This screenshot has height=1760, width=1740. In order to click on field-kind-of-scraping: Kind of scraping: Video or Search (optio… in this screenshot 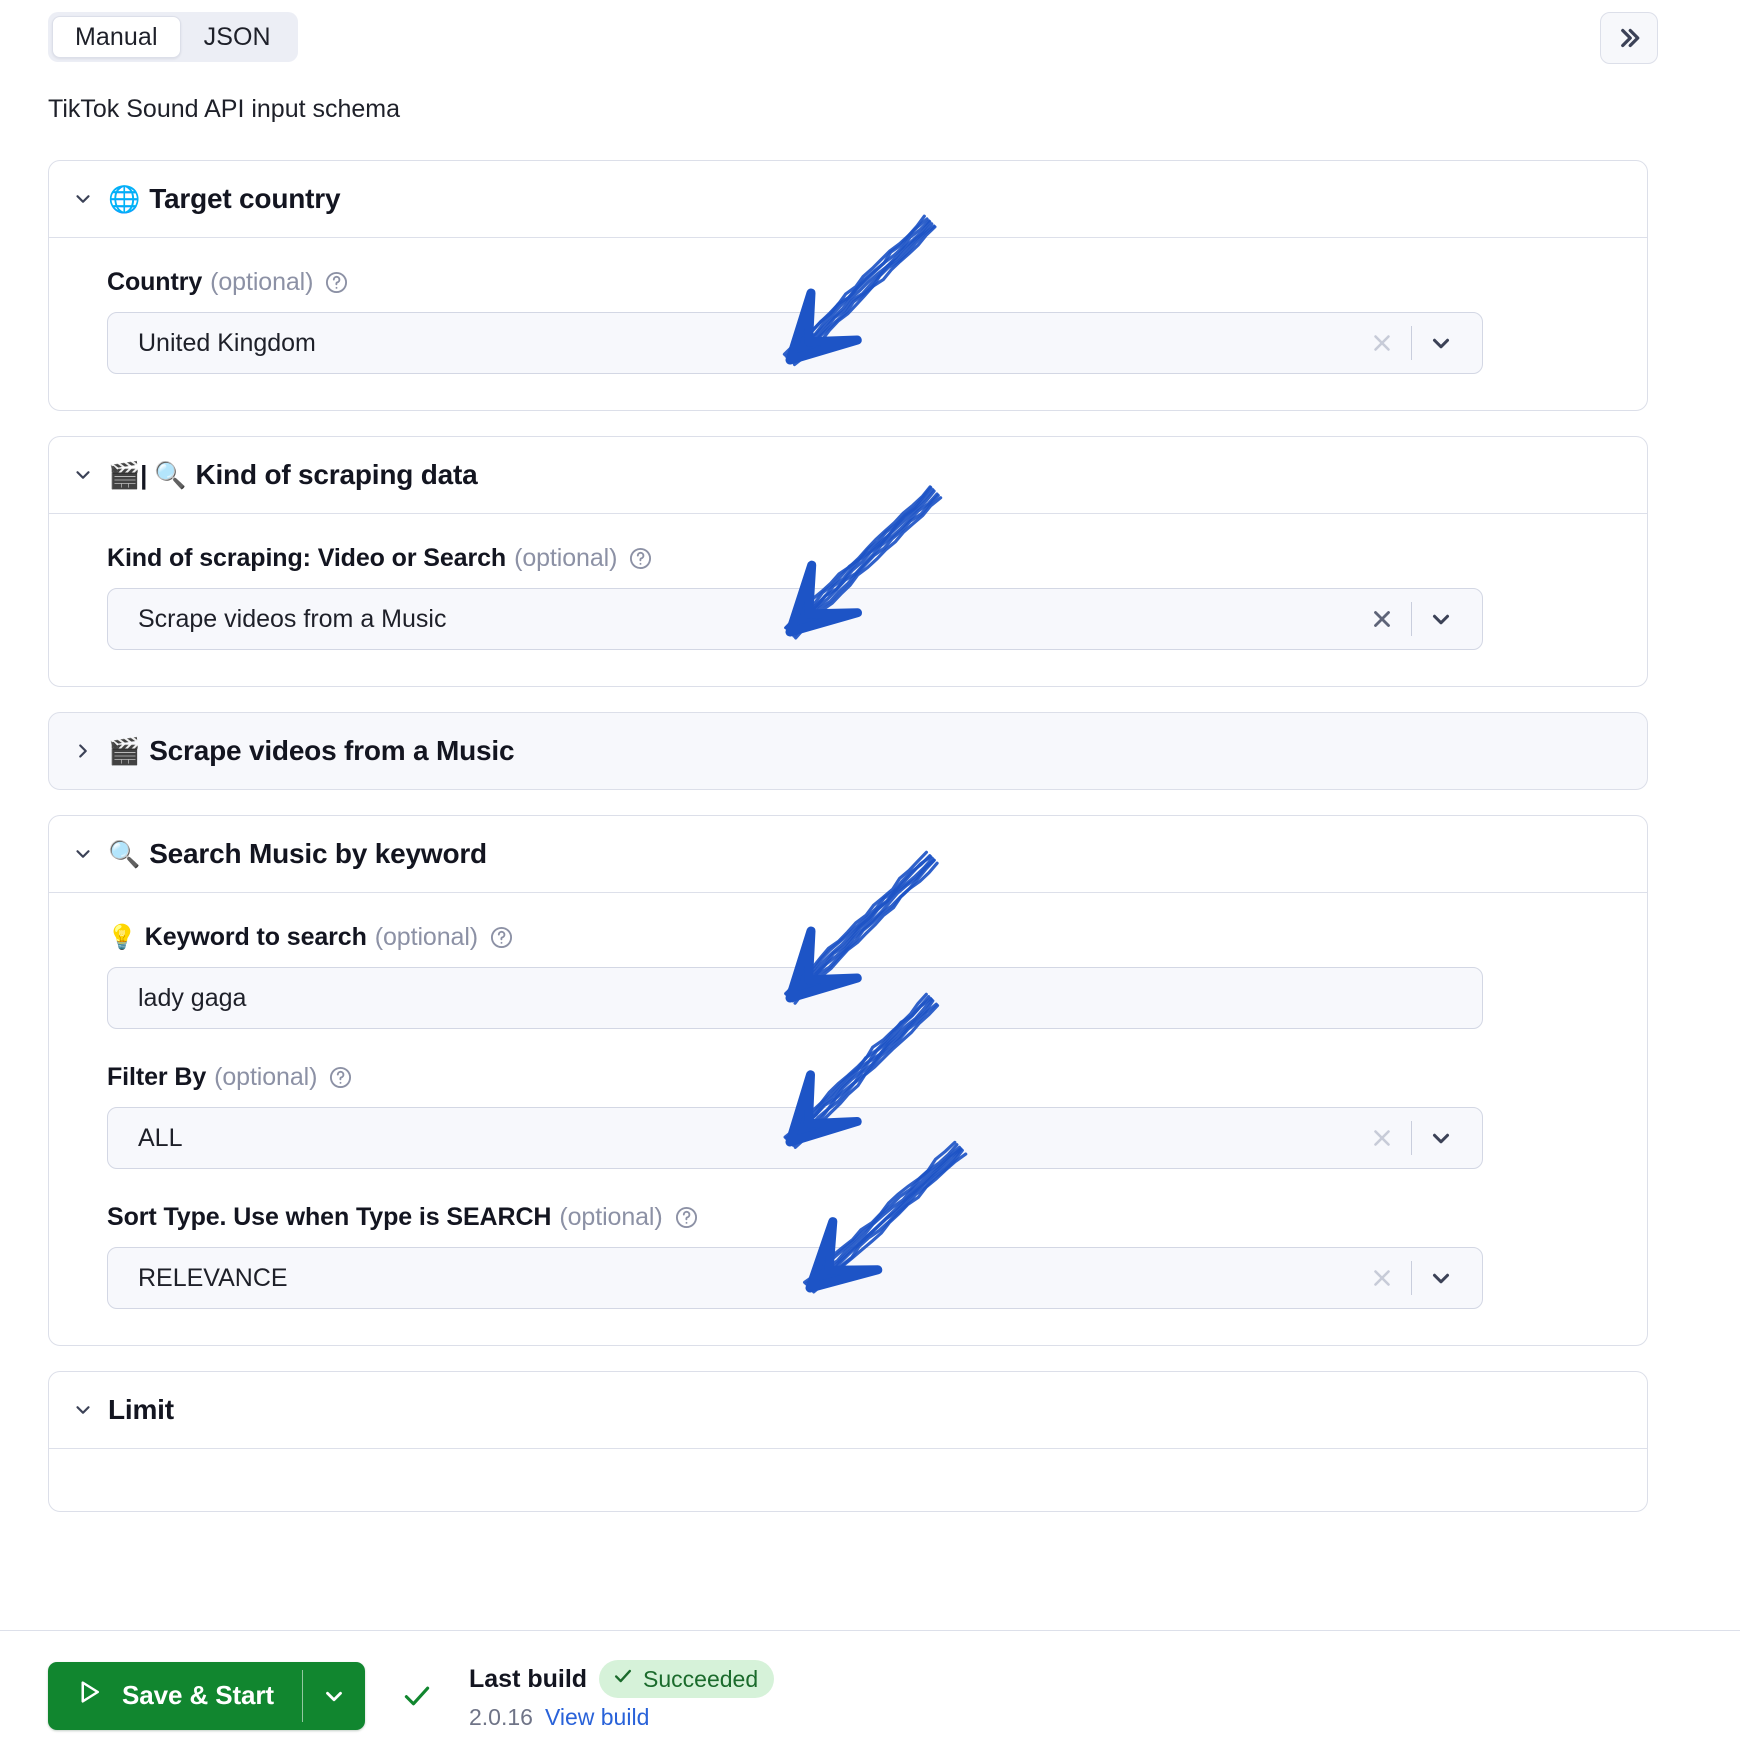, I will do `click(864, 597)`.